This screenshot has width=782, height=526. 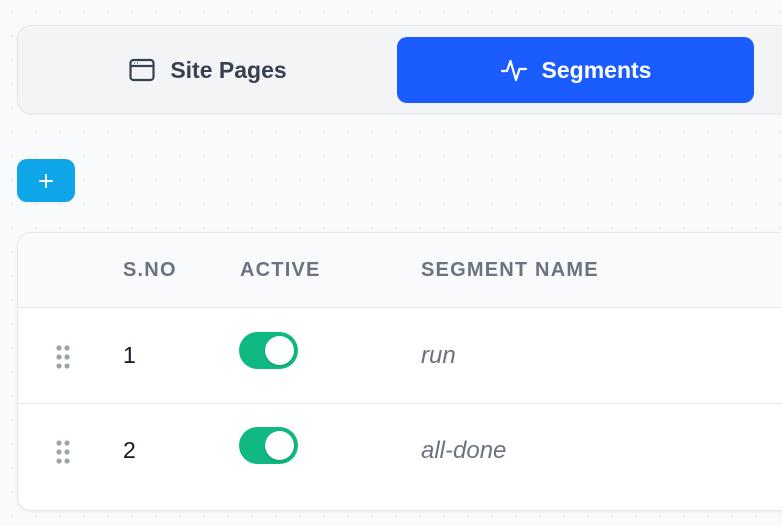 I want to click on plus-icon, so click(x=46, y=181).